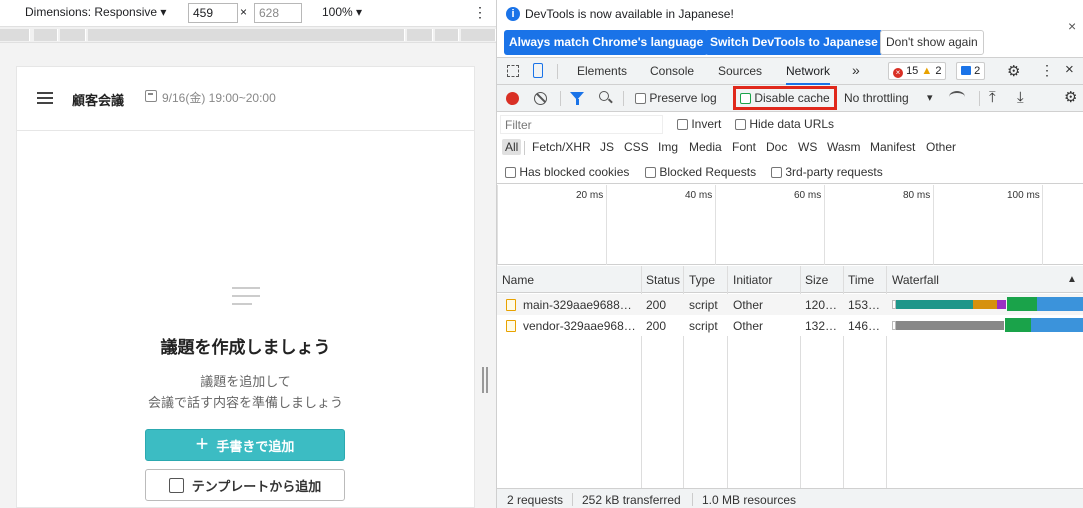 Image resolution: width=1083 pixels, height=508 pixels. Describe the element at coordinates (602, 71) in the screenshot. I see `tab-elements: Elements` at that location.